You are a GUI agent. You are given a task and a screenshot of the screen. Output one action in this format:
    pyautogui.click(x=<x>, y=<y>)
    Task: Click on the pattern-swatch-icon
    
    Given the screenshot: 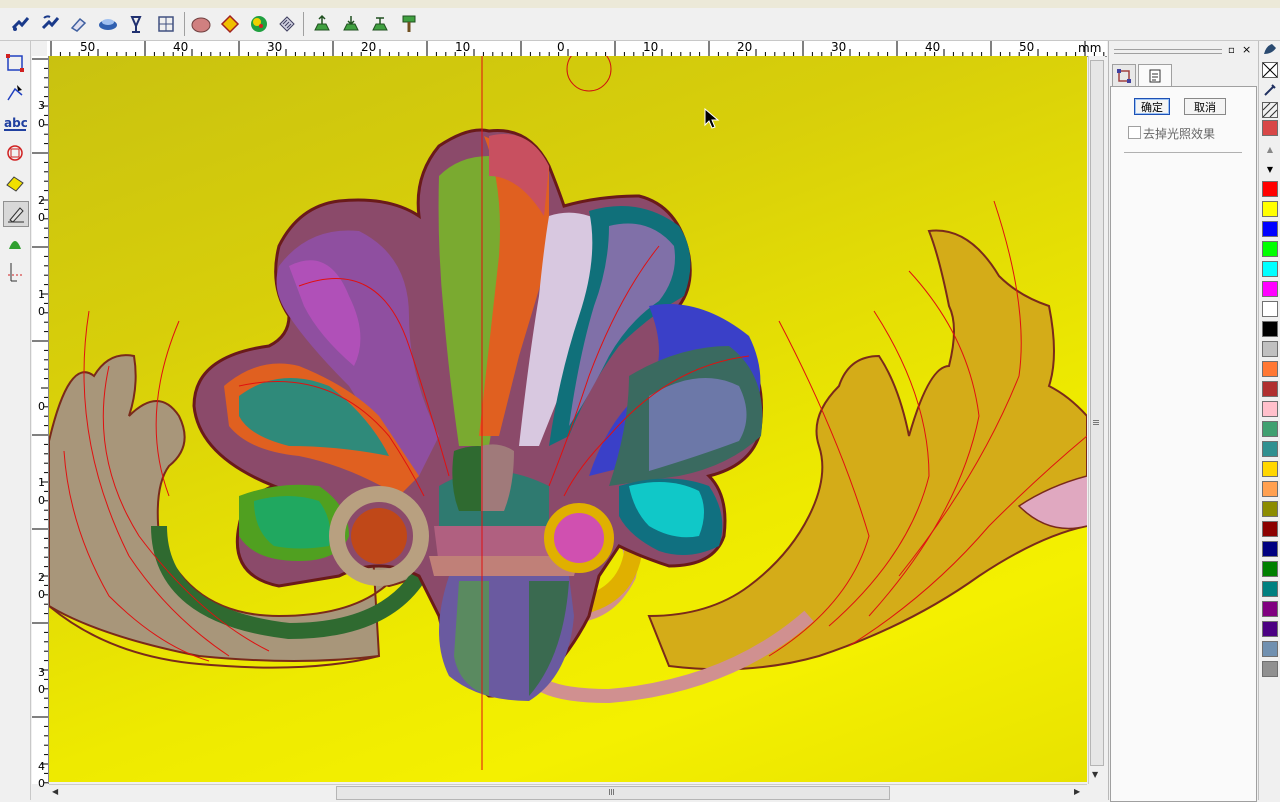 What is the action you would take?
    pyautogui.click(x=1270, y=110)
    